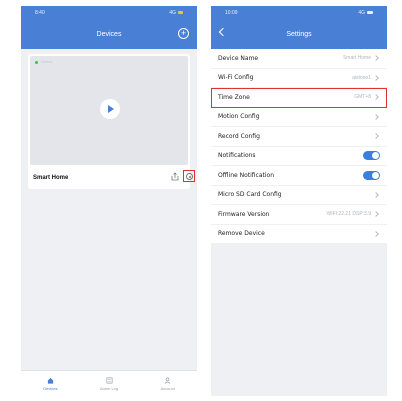 This screenshot has width=402, height=401. What do you see at coordinates (250, 195) in the screenshot?
I see `setting-label: Micro SD Card Config` at bounding box center [250, 195].